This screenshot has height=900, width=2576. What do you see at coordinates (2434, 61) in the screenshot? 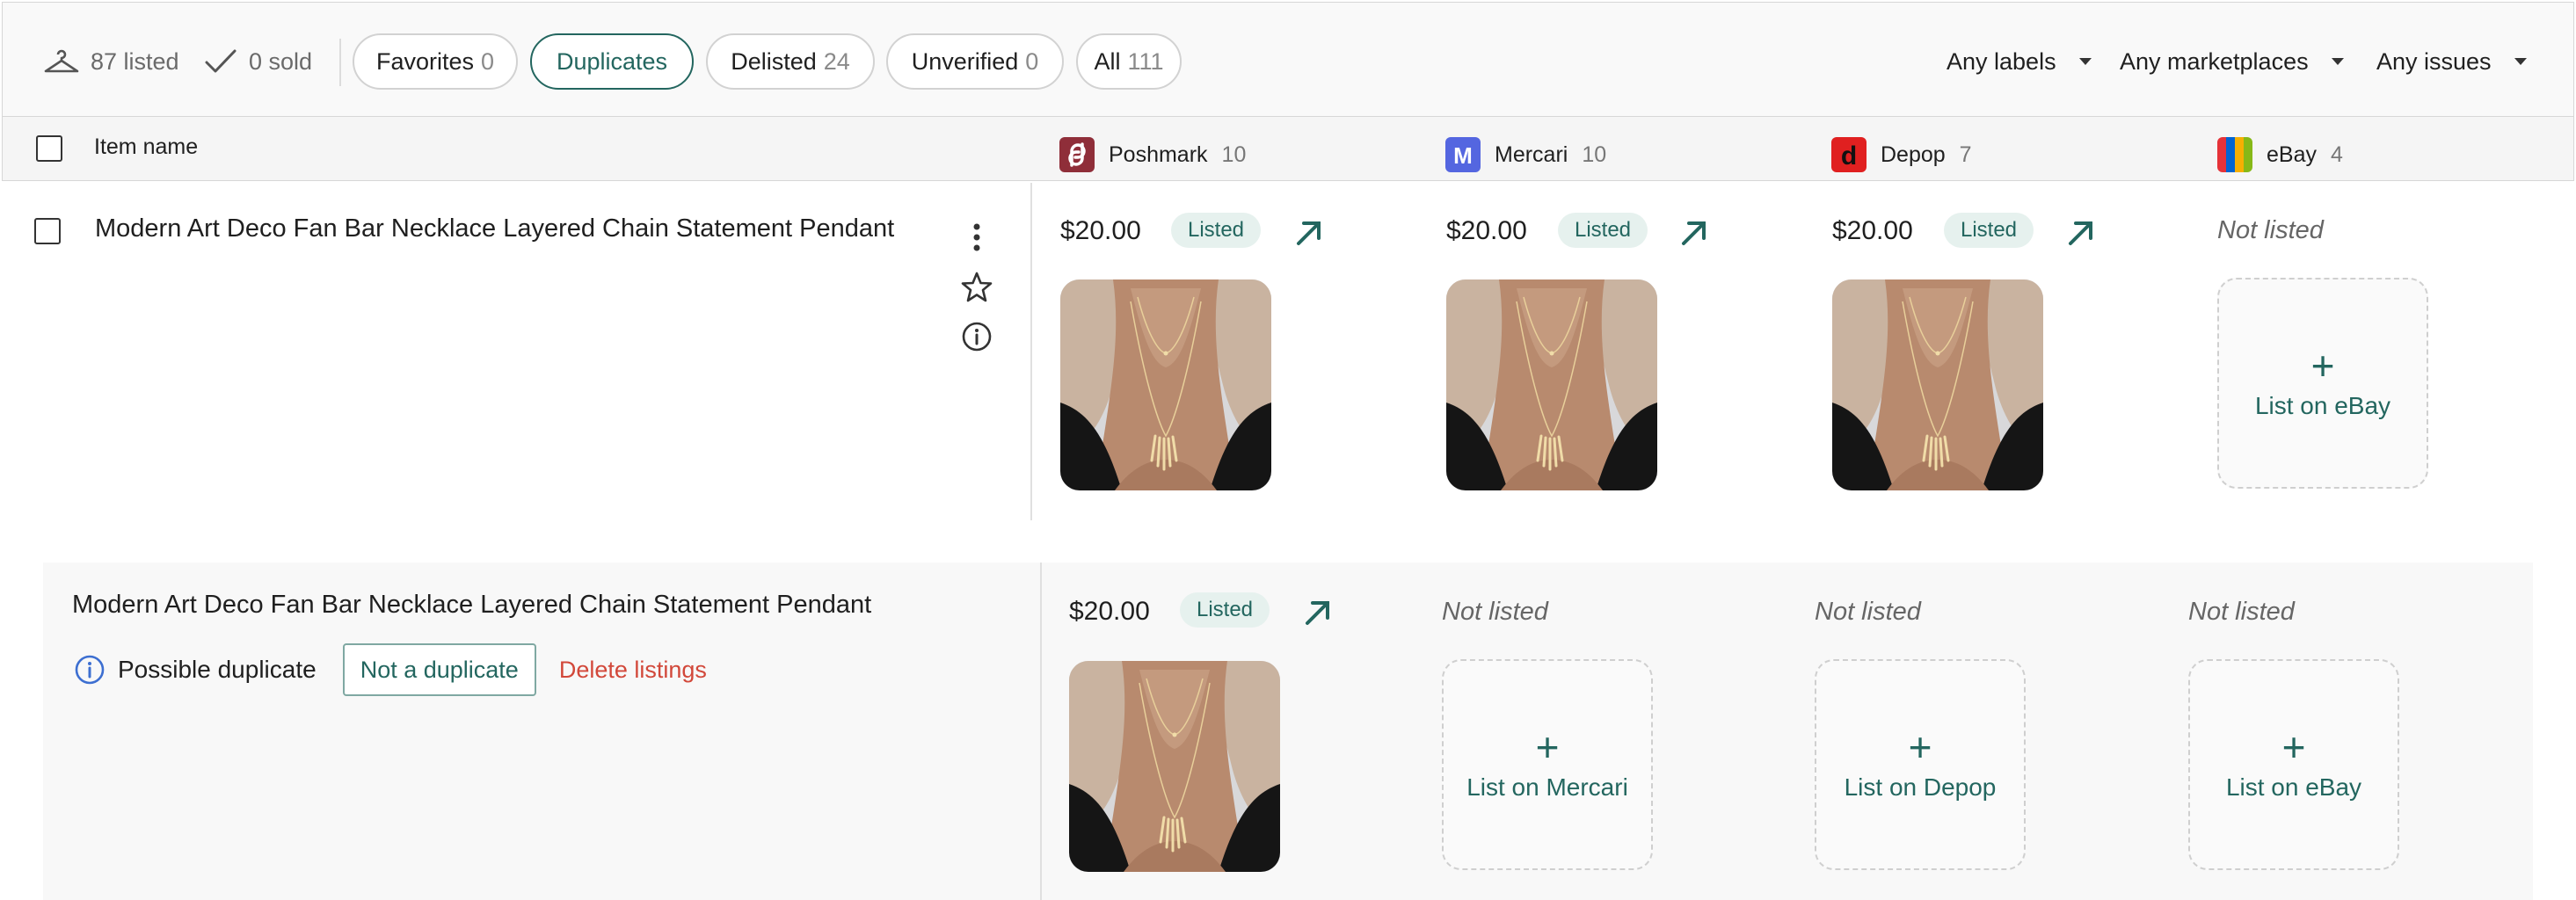
I see `dropdown-label: Any issues` at bounding box center [2434, 61].